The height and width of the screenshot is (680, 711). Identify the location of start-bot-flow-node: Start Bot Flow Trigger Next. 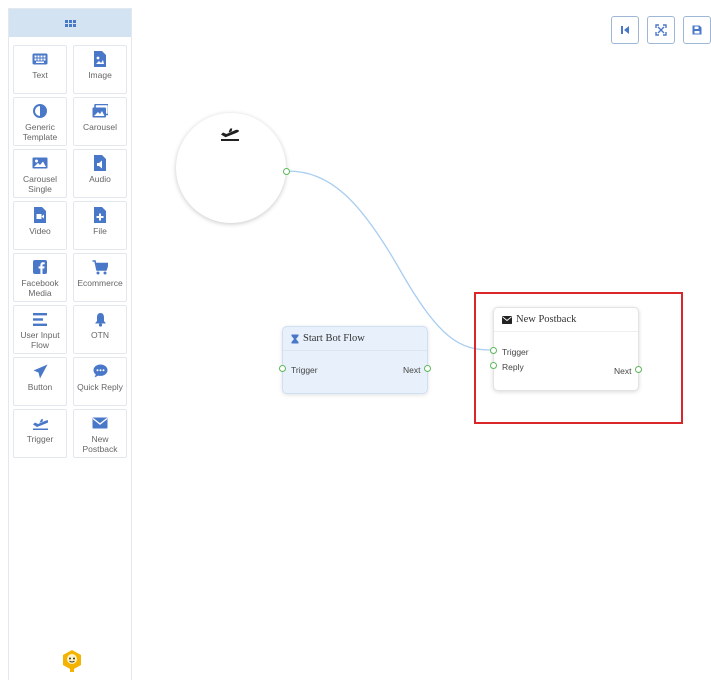
(355, 360).